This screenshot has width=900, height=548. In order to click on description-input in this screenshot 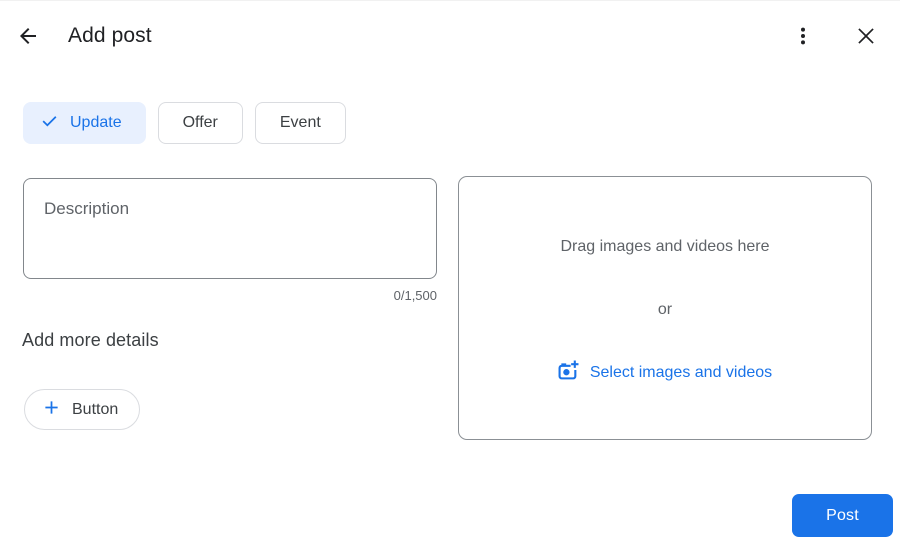, I will do `click(230, 228)`.